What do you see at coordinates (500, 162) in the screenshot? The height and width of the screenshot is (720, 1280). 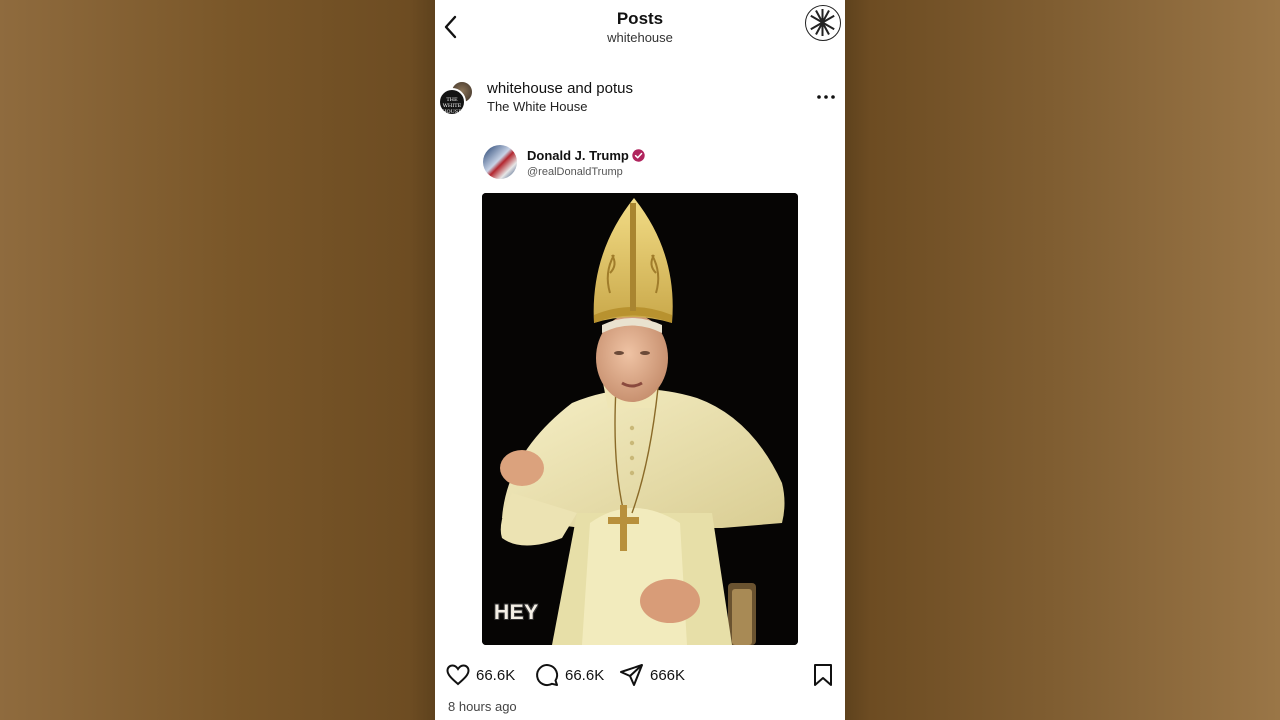 I see `tweet-avatar` at bounding box center [500, 162].